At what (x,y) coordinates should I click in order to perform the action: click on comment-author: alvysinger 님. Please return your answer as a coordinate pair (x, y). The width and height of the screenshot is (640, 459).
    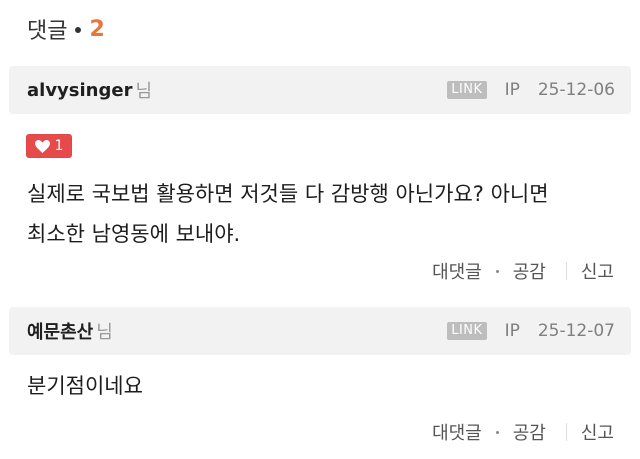
    Looking at the image, I should click on (89, 90).